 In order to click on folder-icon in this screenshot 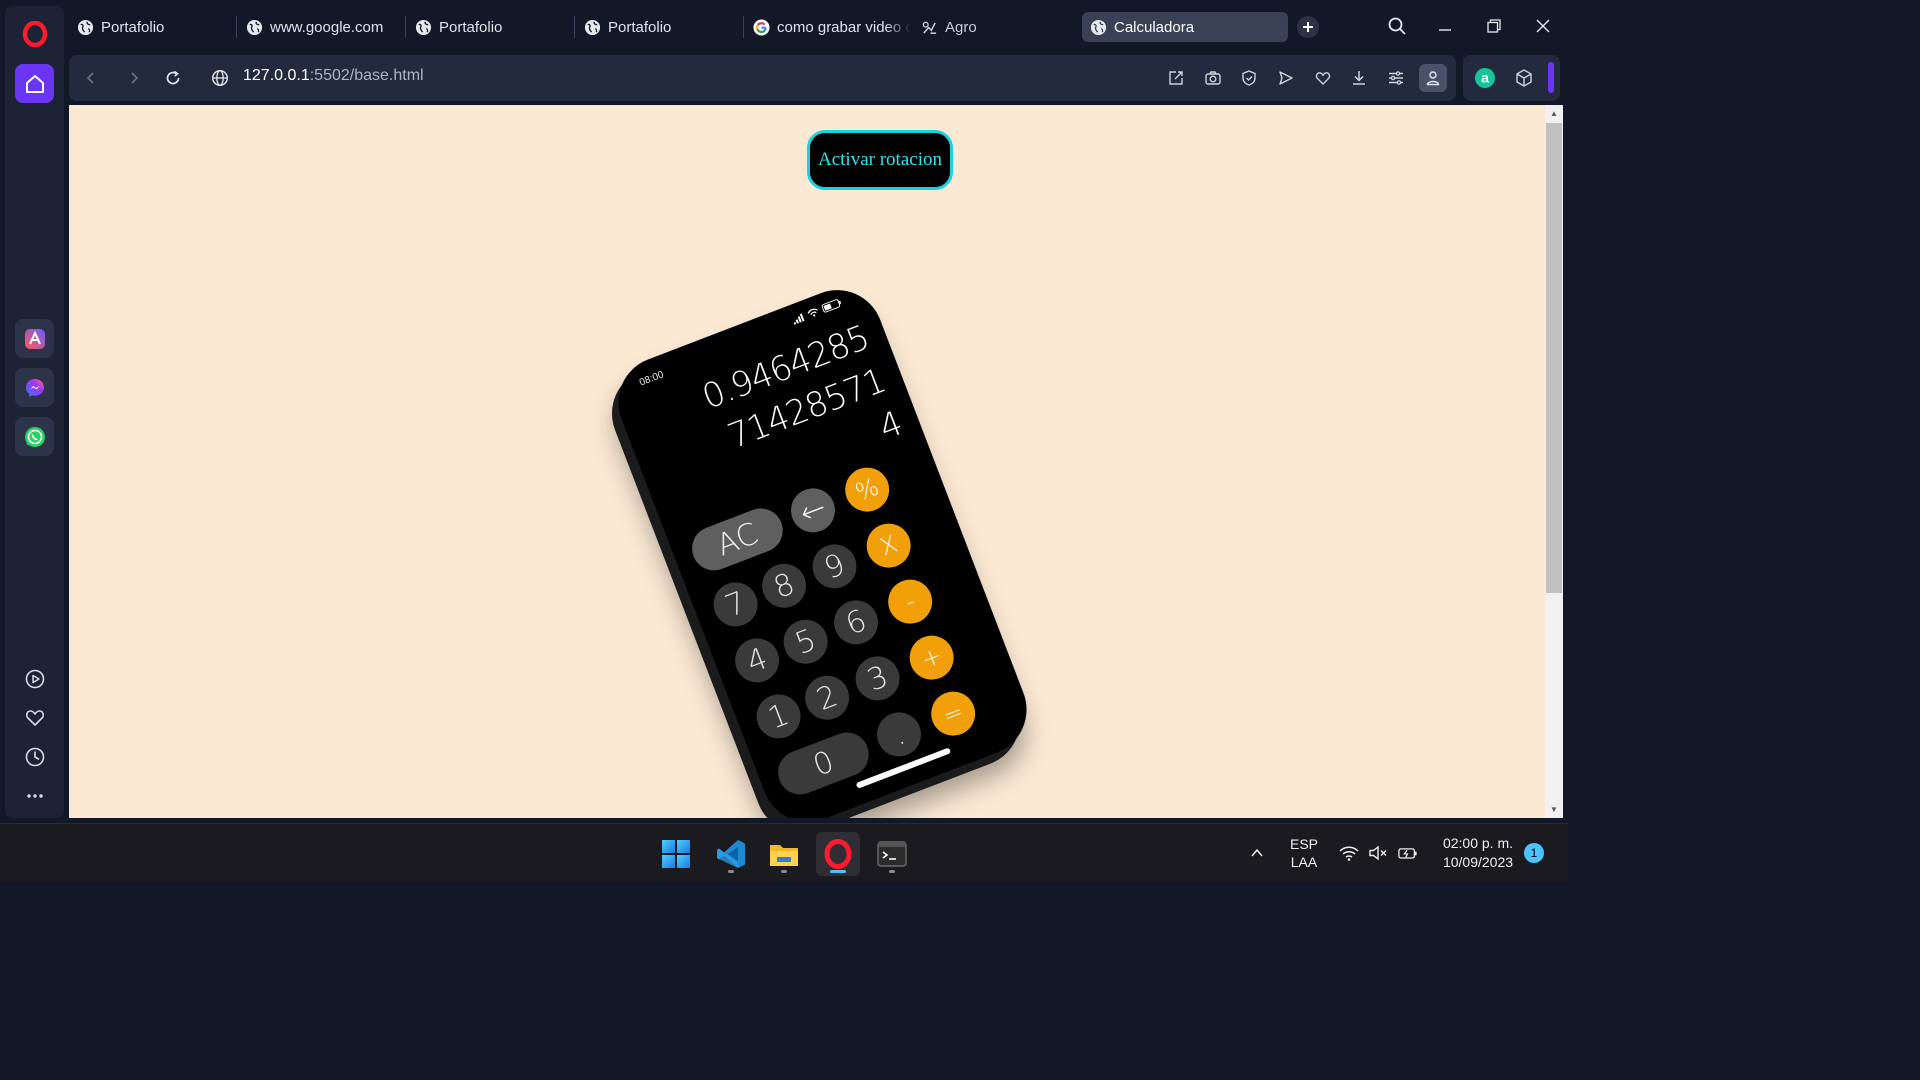, I will do `click(784, 855)`.